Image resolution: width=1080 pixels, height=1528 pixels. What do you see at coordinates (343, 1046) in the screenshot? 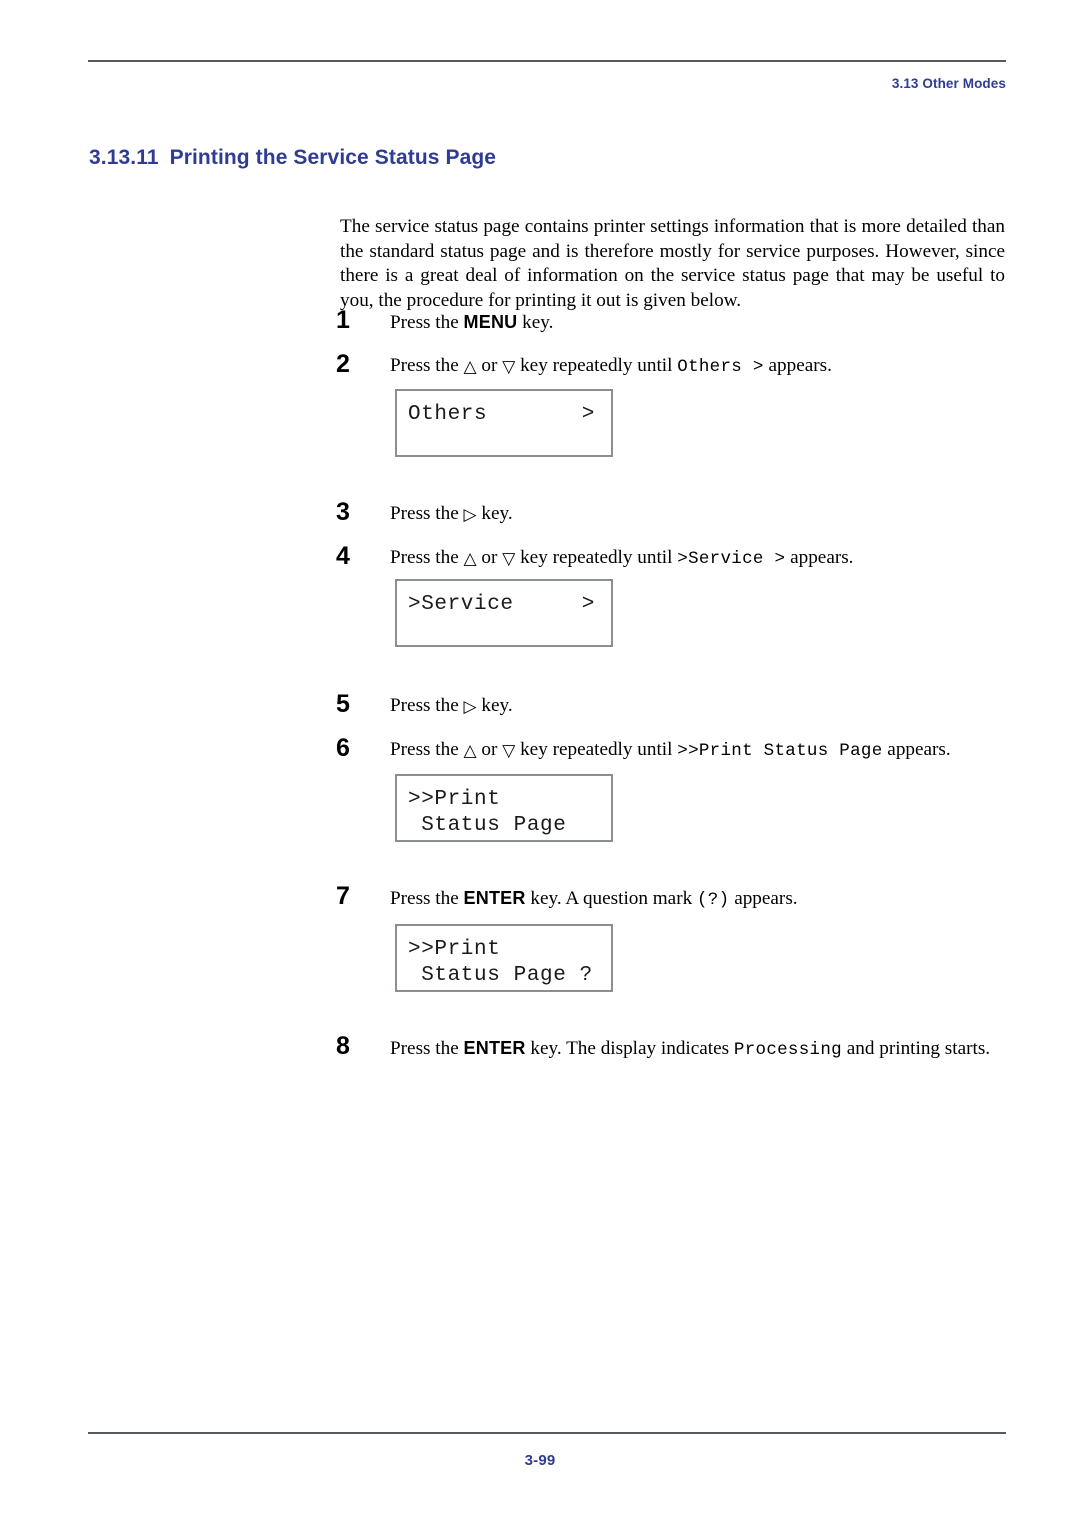
I see `step-number: 8` at bounding box center [343, 1046].